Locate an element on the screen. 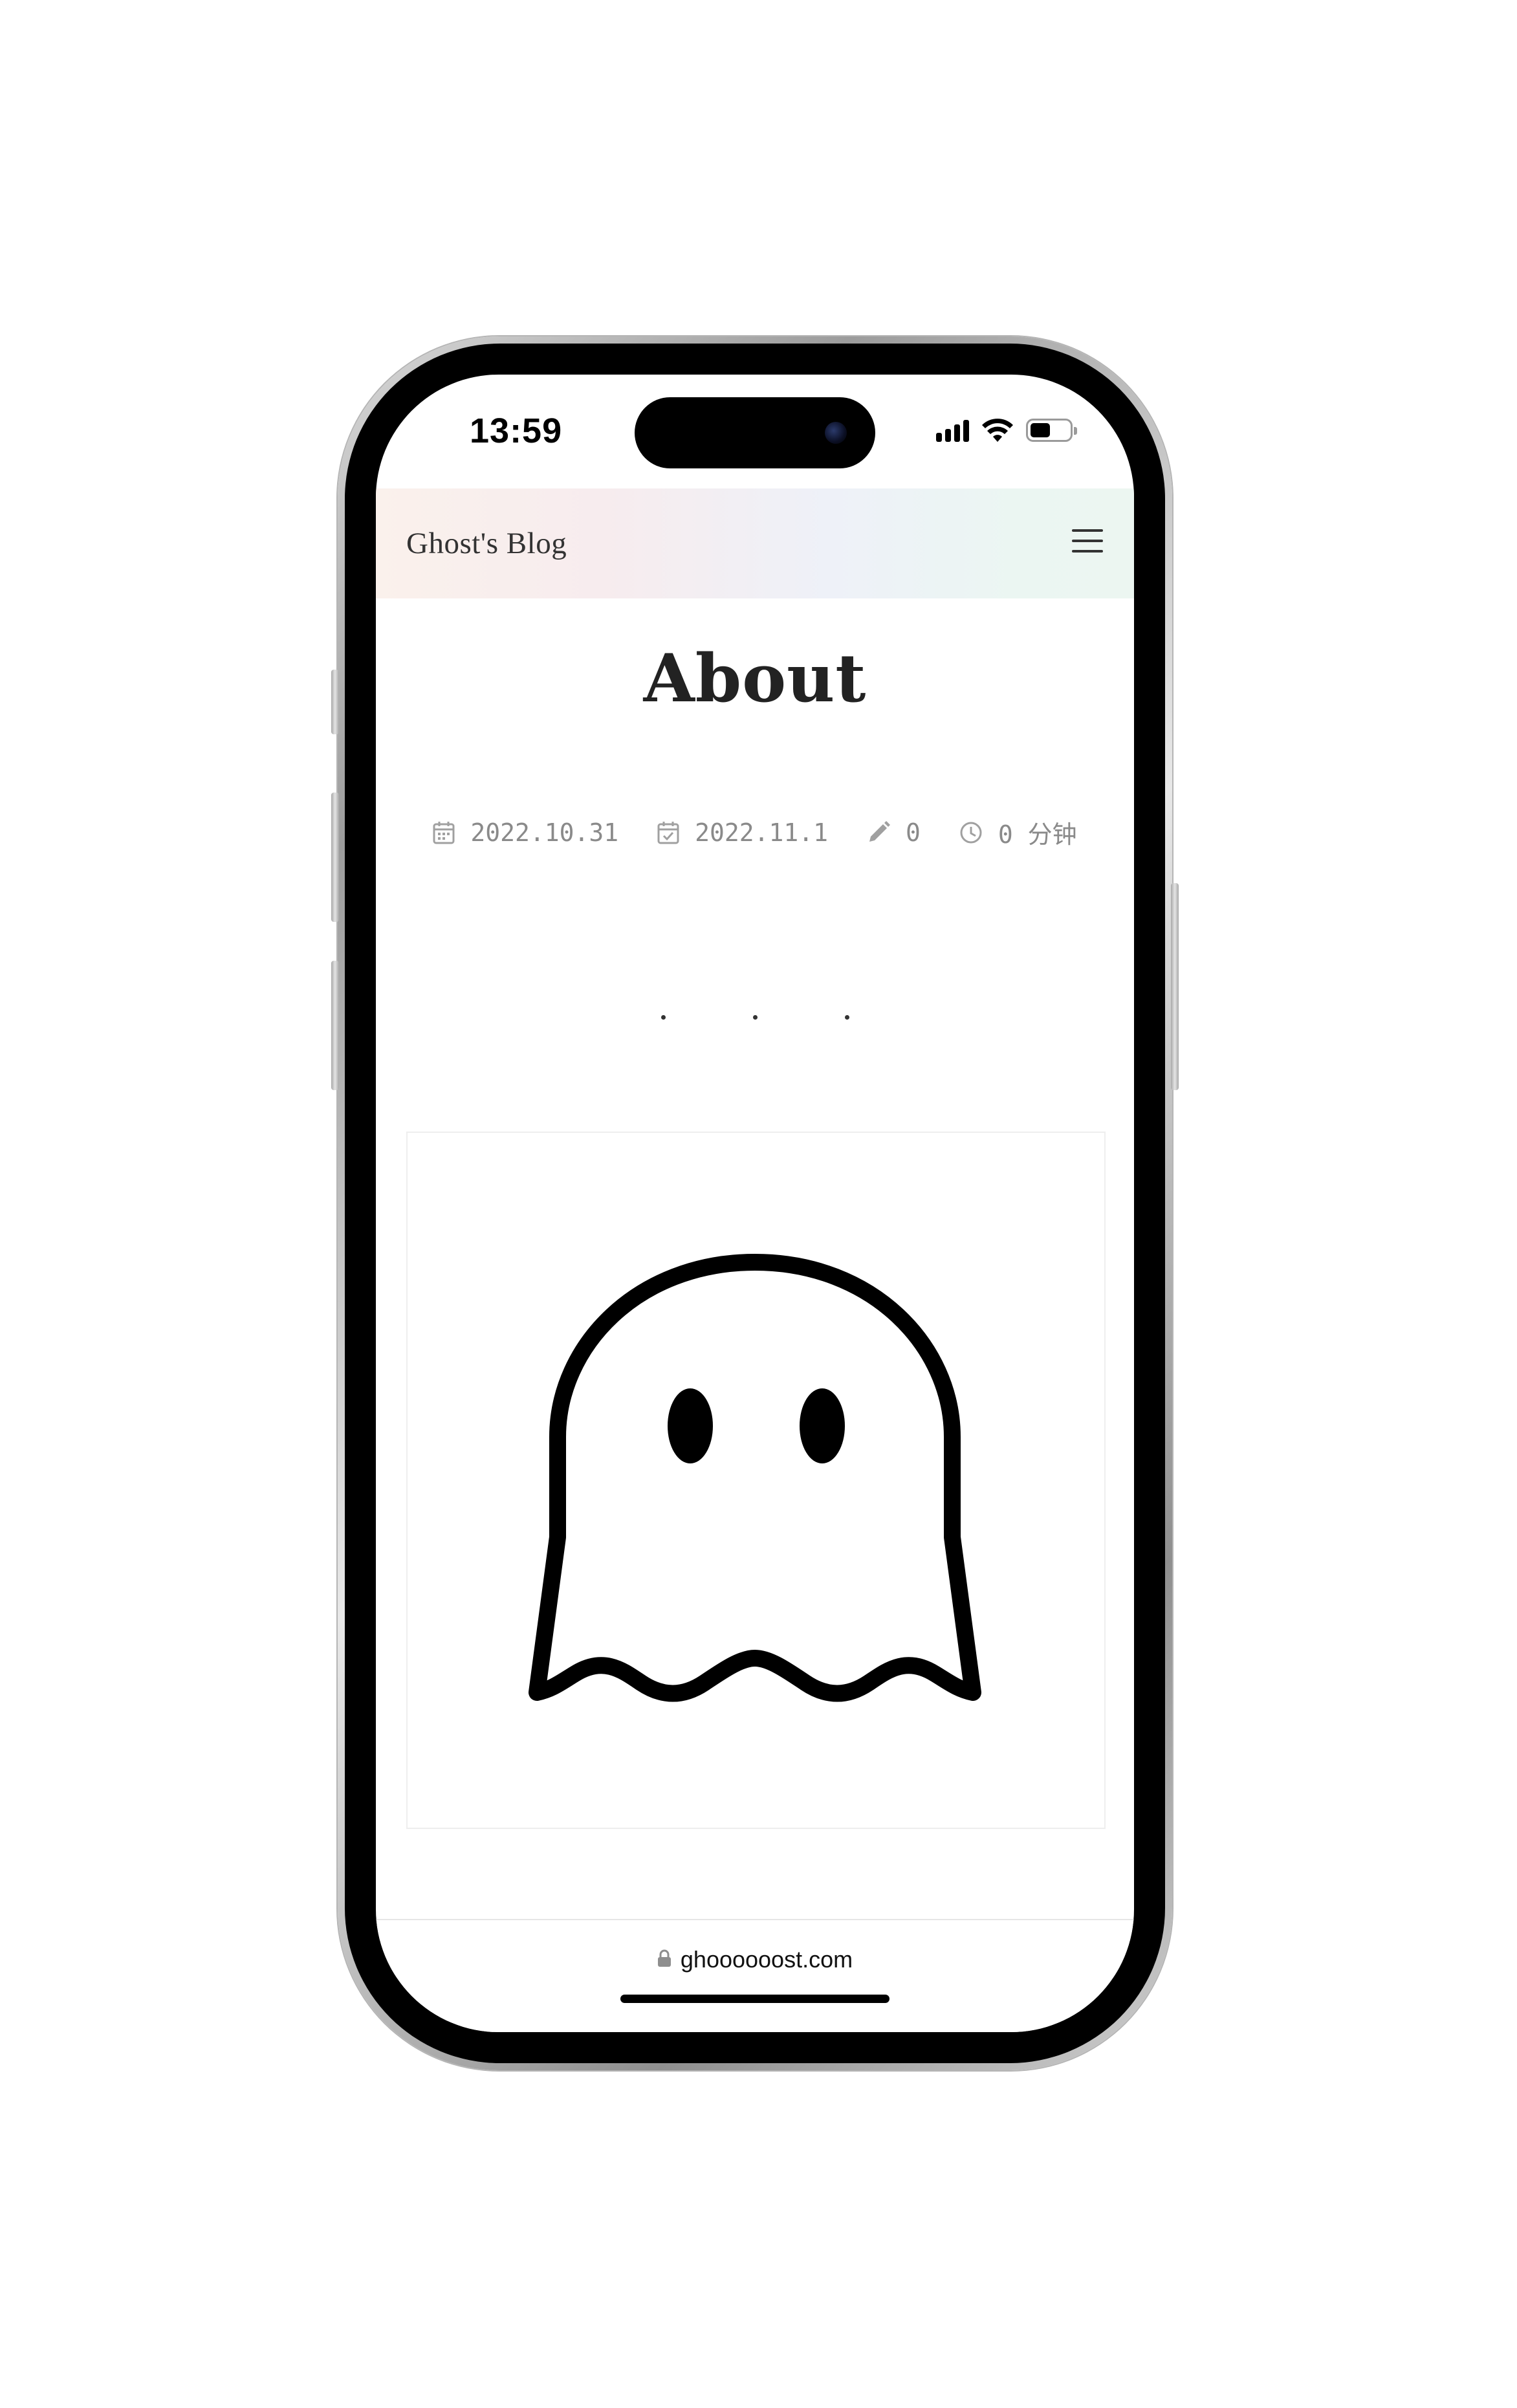 The width and height of the screenshot is (1517, 2408). home-indicator is located at coordinates (755, 1999).